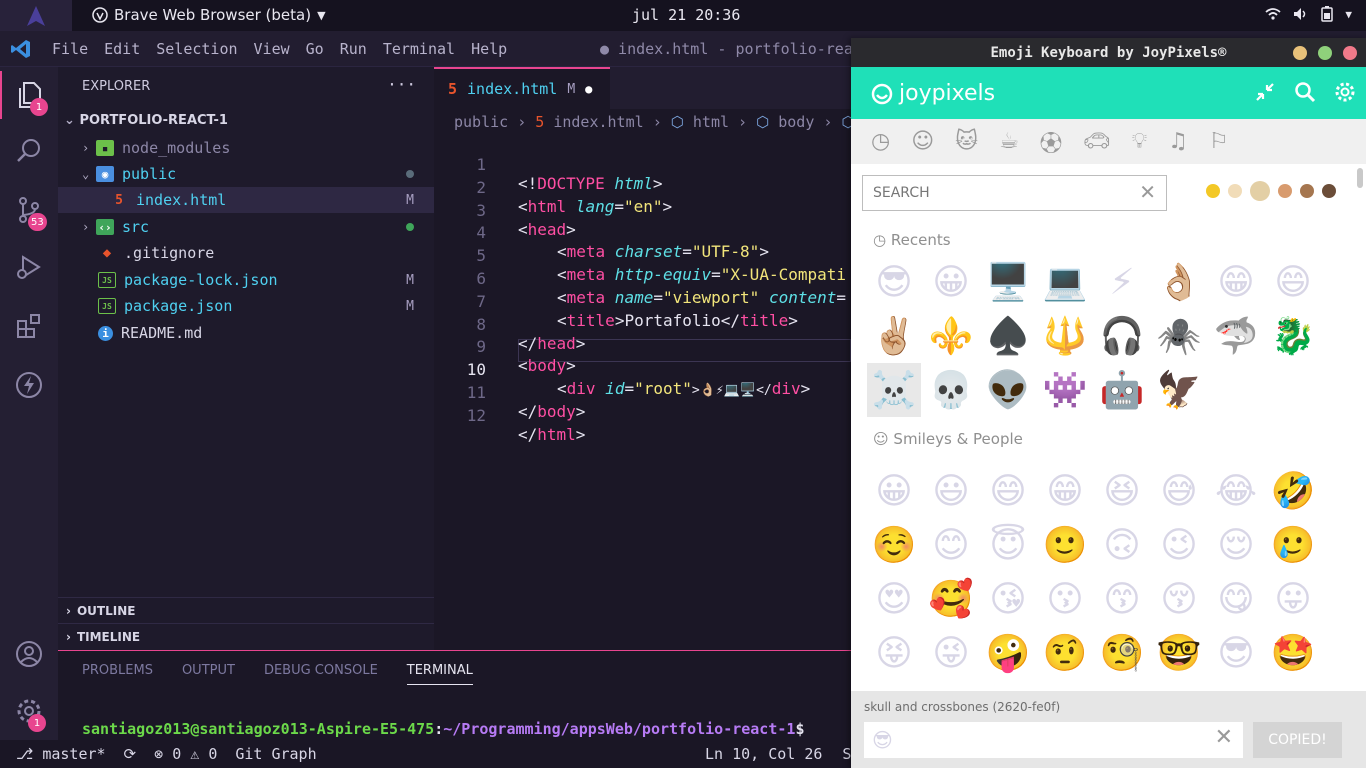  I want to click on menu-help: Help, so click(489, 49).